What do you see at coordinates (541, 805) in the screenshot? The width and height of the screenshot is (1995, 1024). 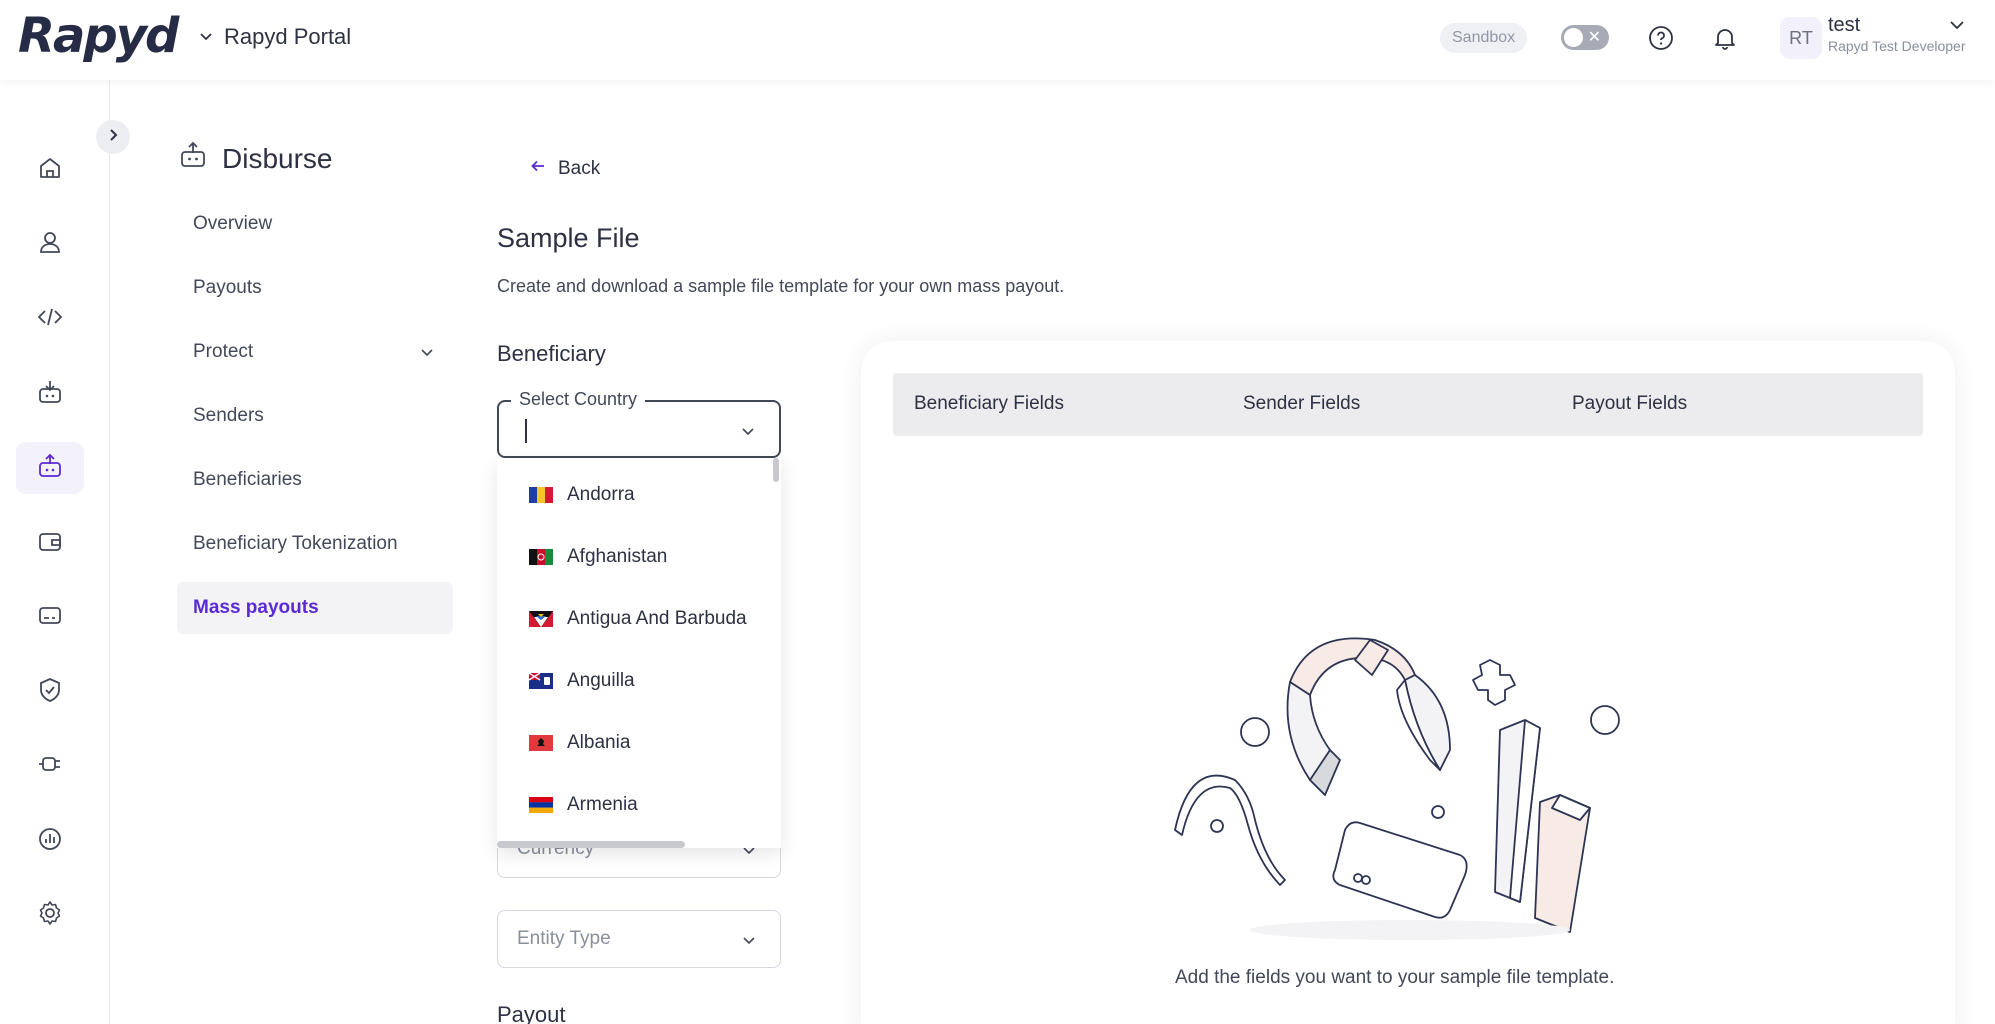 I see `armenia-flag-icon` at bounding box center [541, 805].